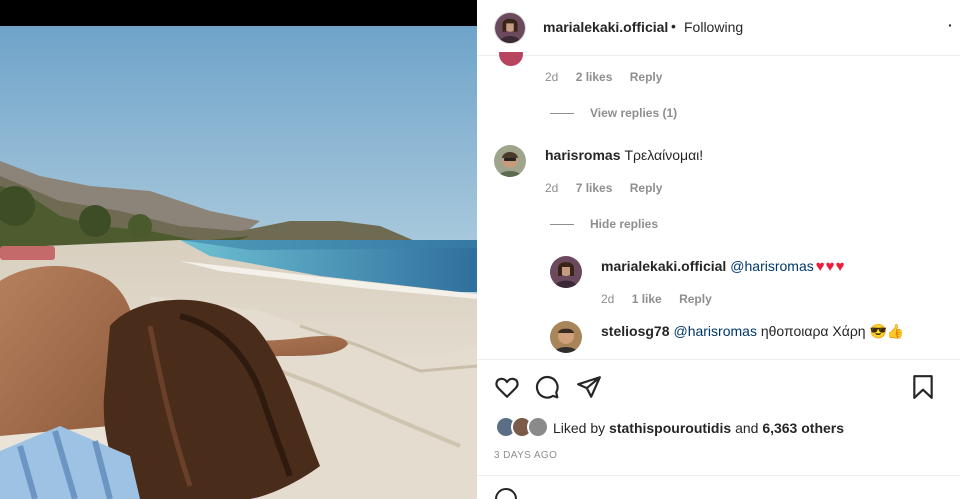 Image resolution: width=960 pixels, height=499 pixels. I want to click on comment-meta: 2d 7 likes Reply, so click(610, 188).